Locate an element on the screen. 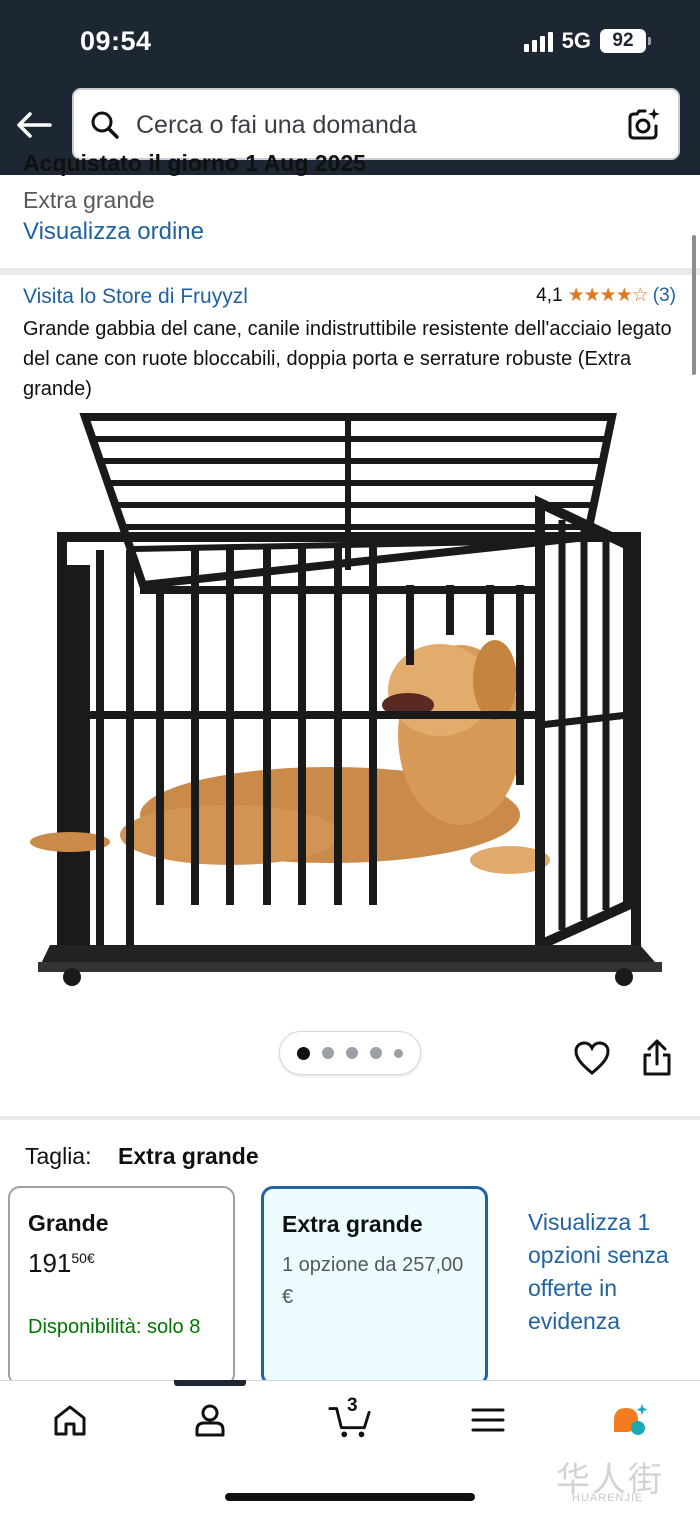  account-icon is located at coordinates (210, 1420).